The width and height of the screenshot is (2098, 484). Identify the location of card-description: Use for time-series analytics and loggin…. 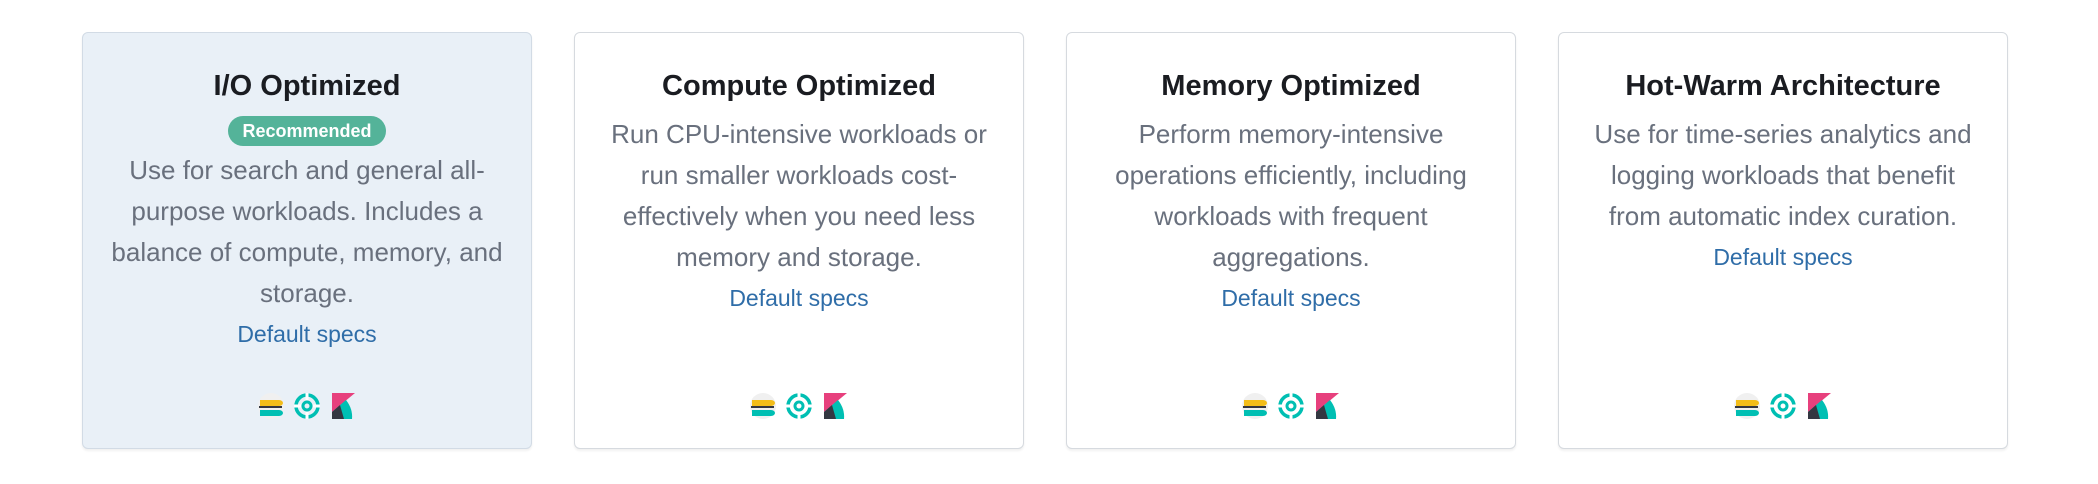
(1783, 174).